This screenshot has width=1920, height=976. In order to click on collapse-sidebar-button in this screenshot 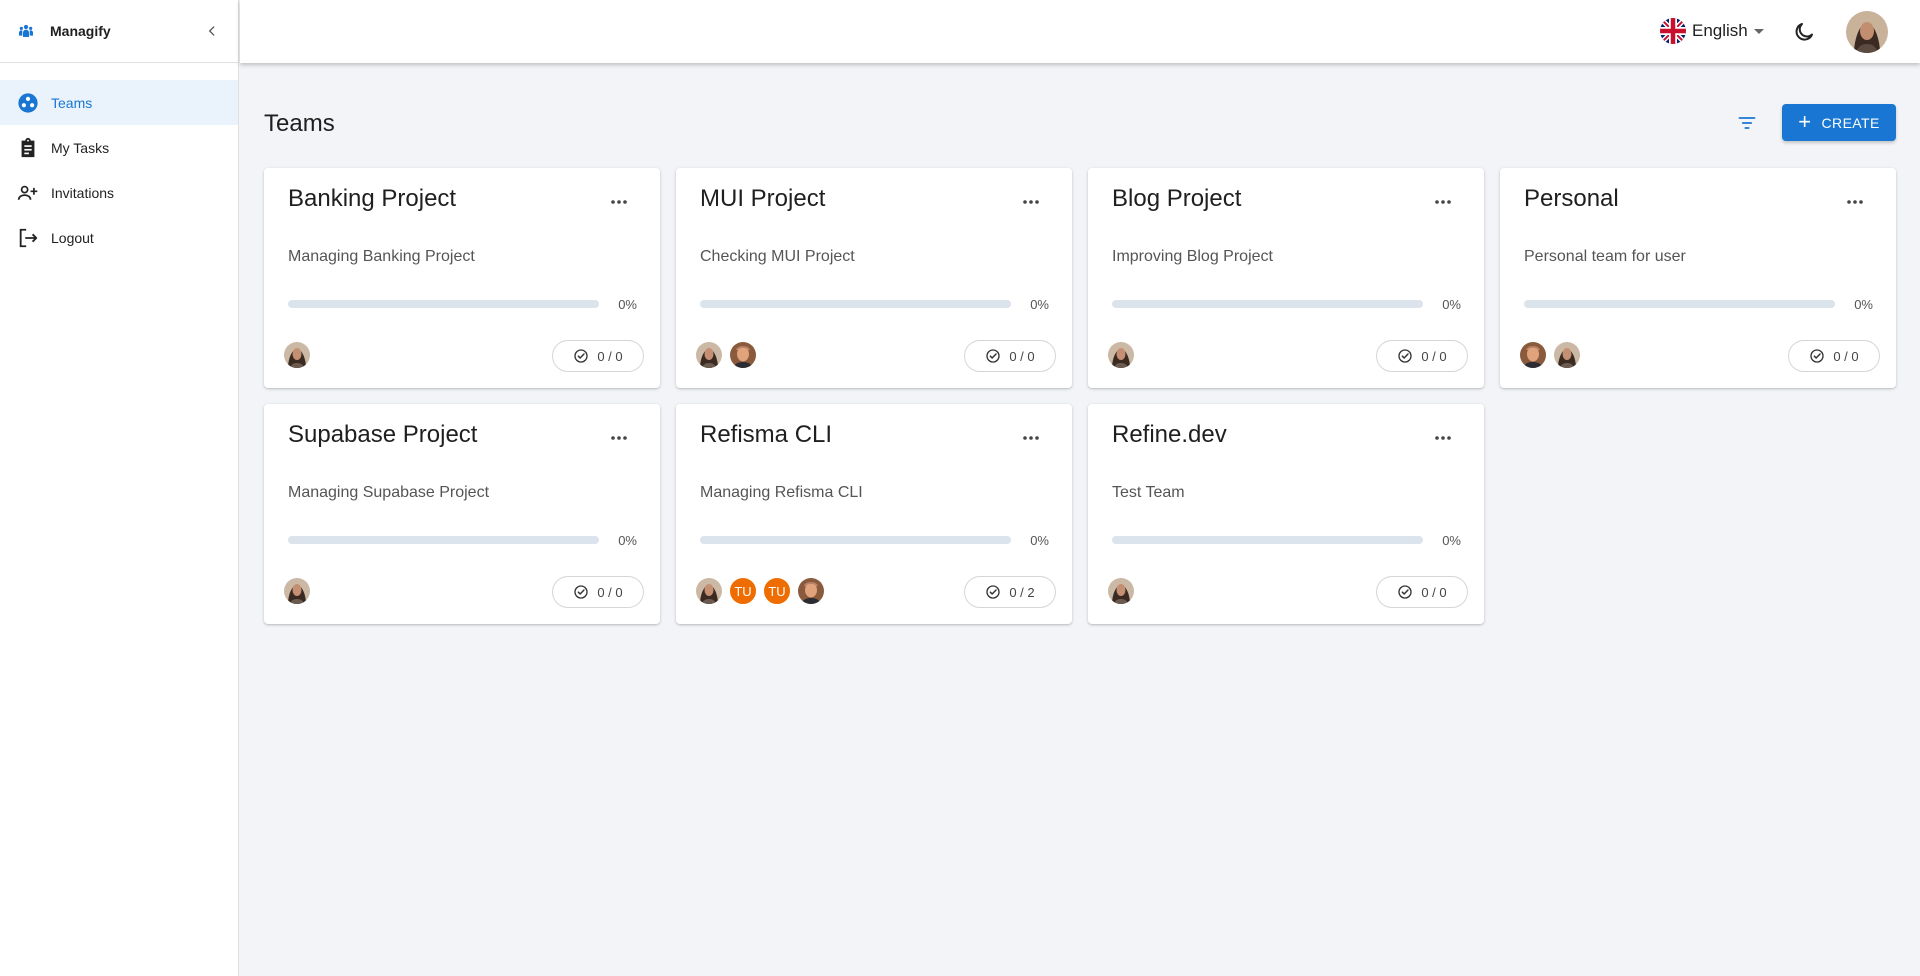, I will do `click(212, 31)`.